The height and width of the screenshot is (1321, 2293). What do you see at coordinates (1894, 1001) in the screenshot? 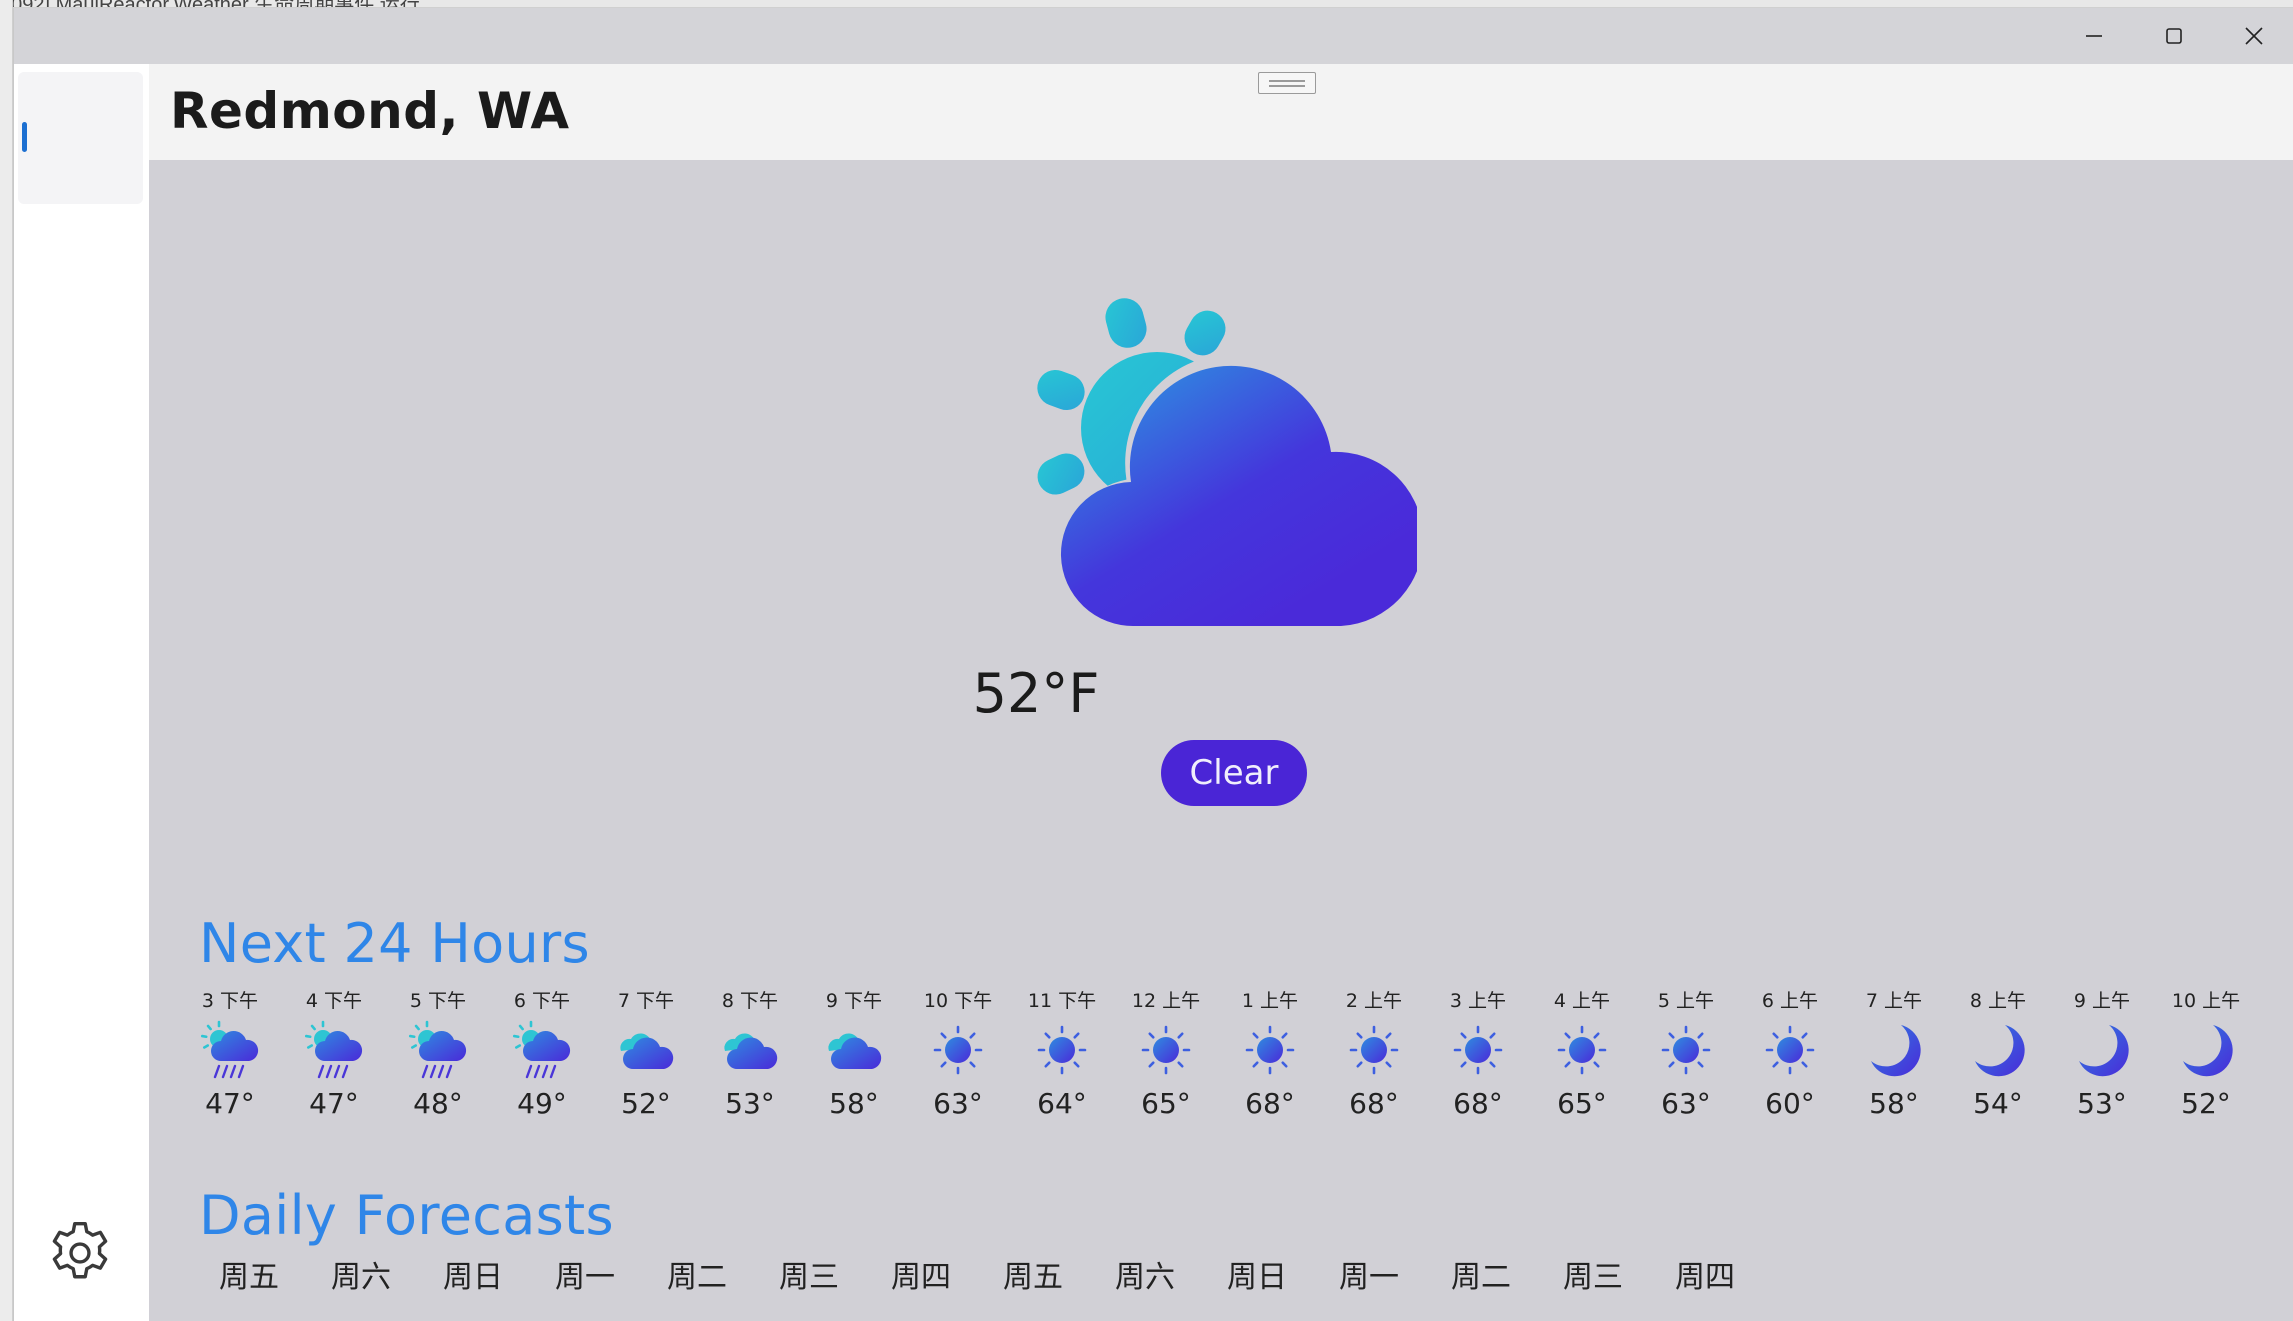
I see `hourly-time: 7 上午` at bounding box center [1894, 1001].